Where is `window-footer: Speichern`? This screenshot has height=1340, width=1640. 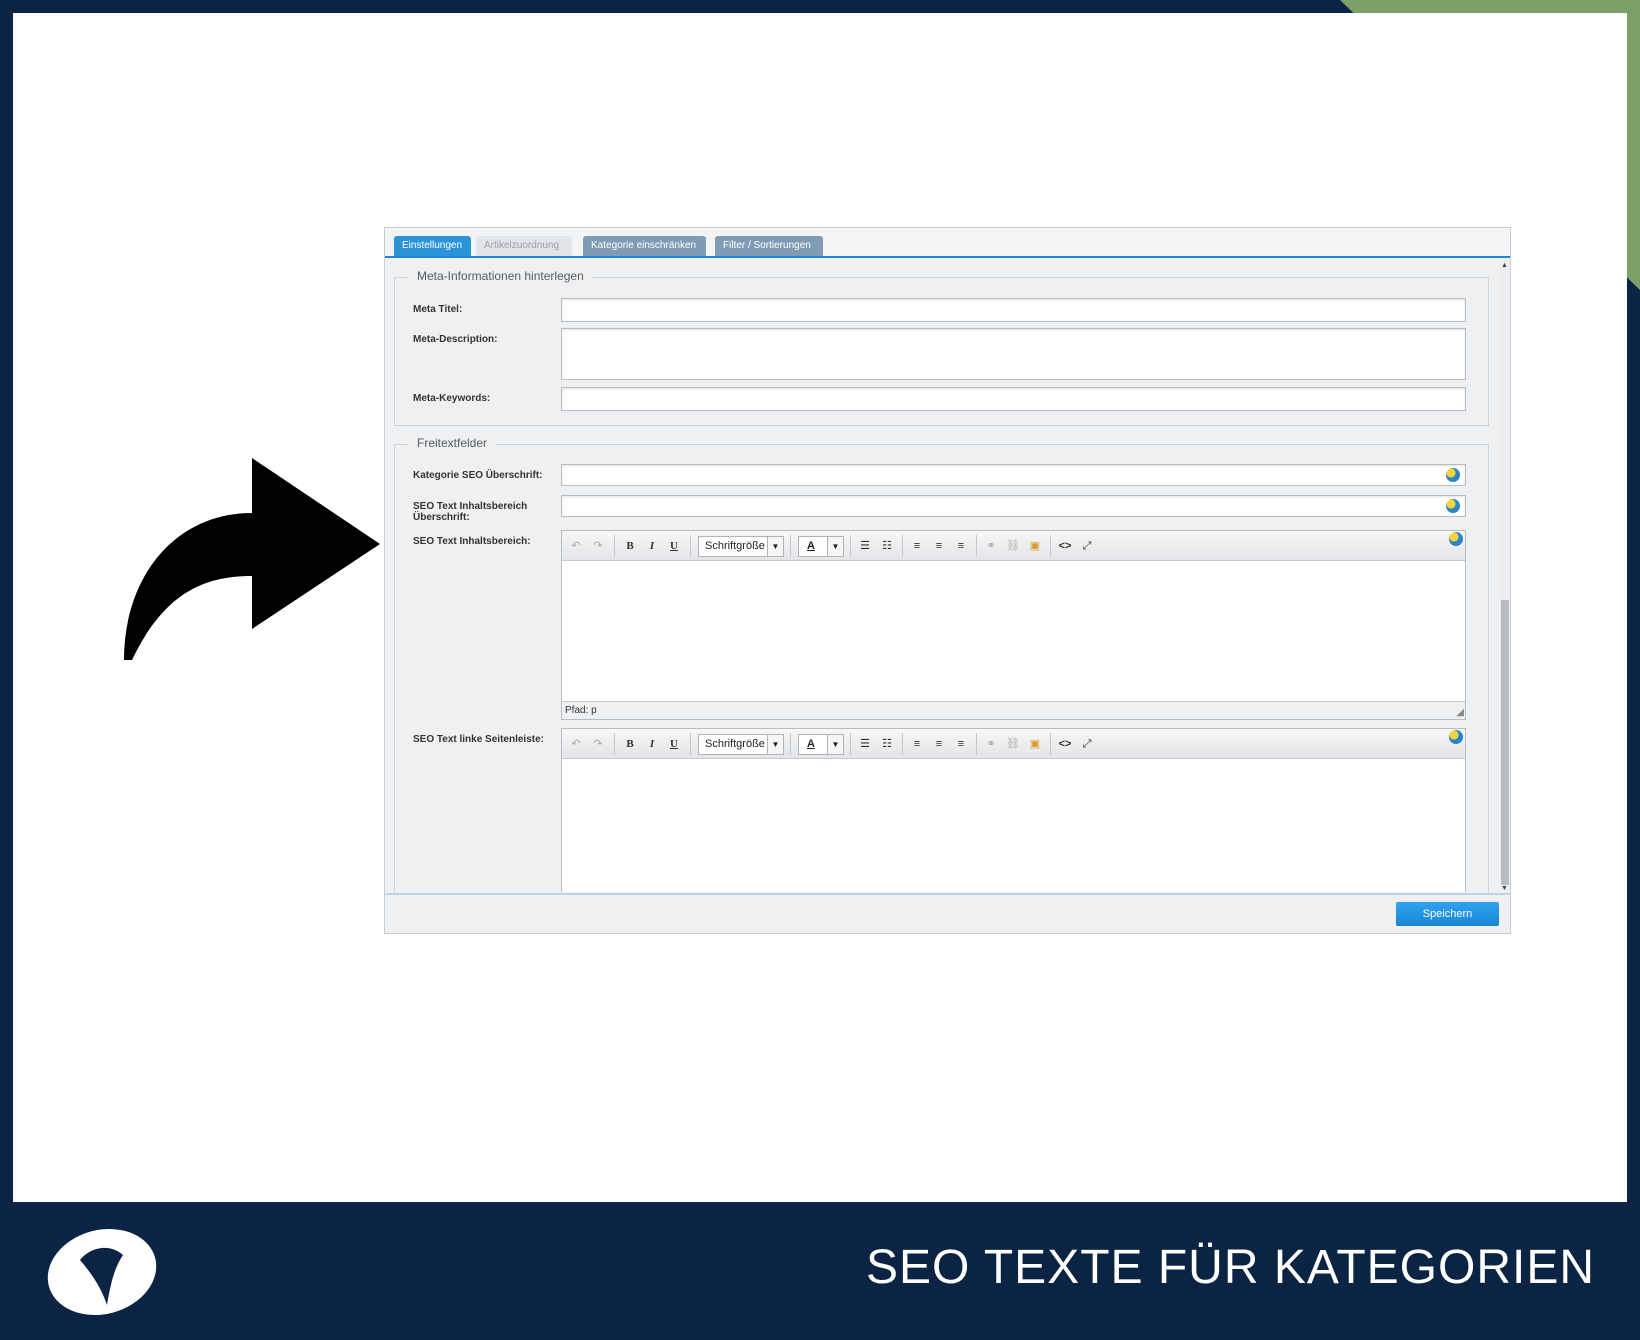
window-footer: Speichern is located at coordinates (947, 913).